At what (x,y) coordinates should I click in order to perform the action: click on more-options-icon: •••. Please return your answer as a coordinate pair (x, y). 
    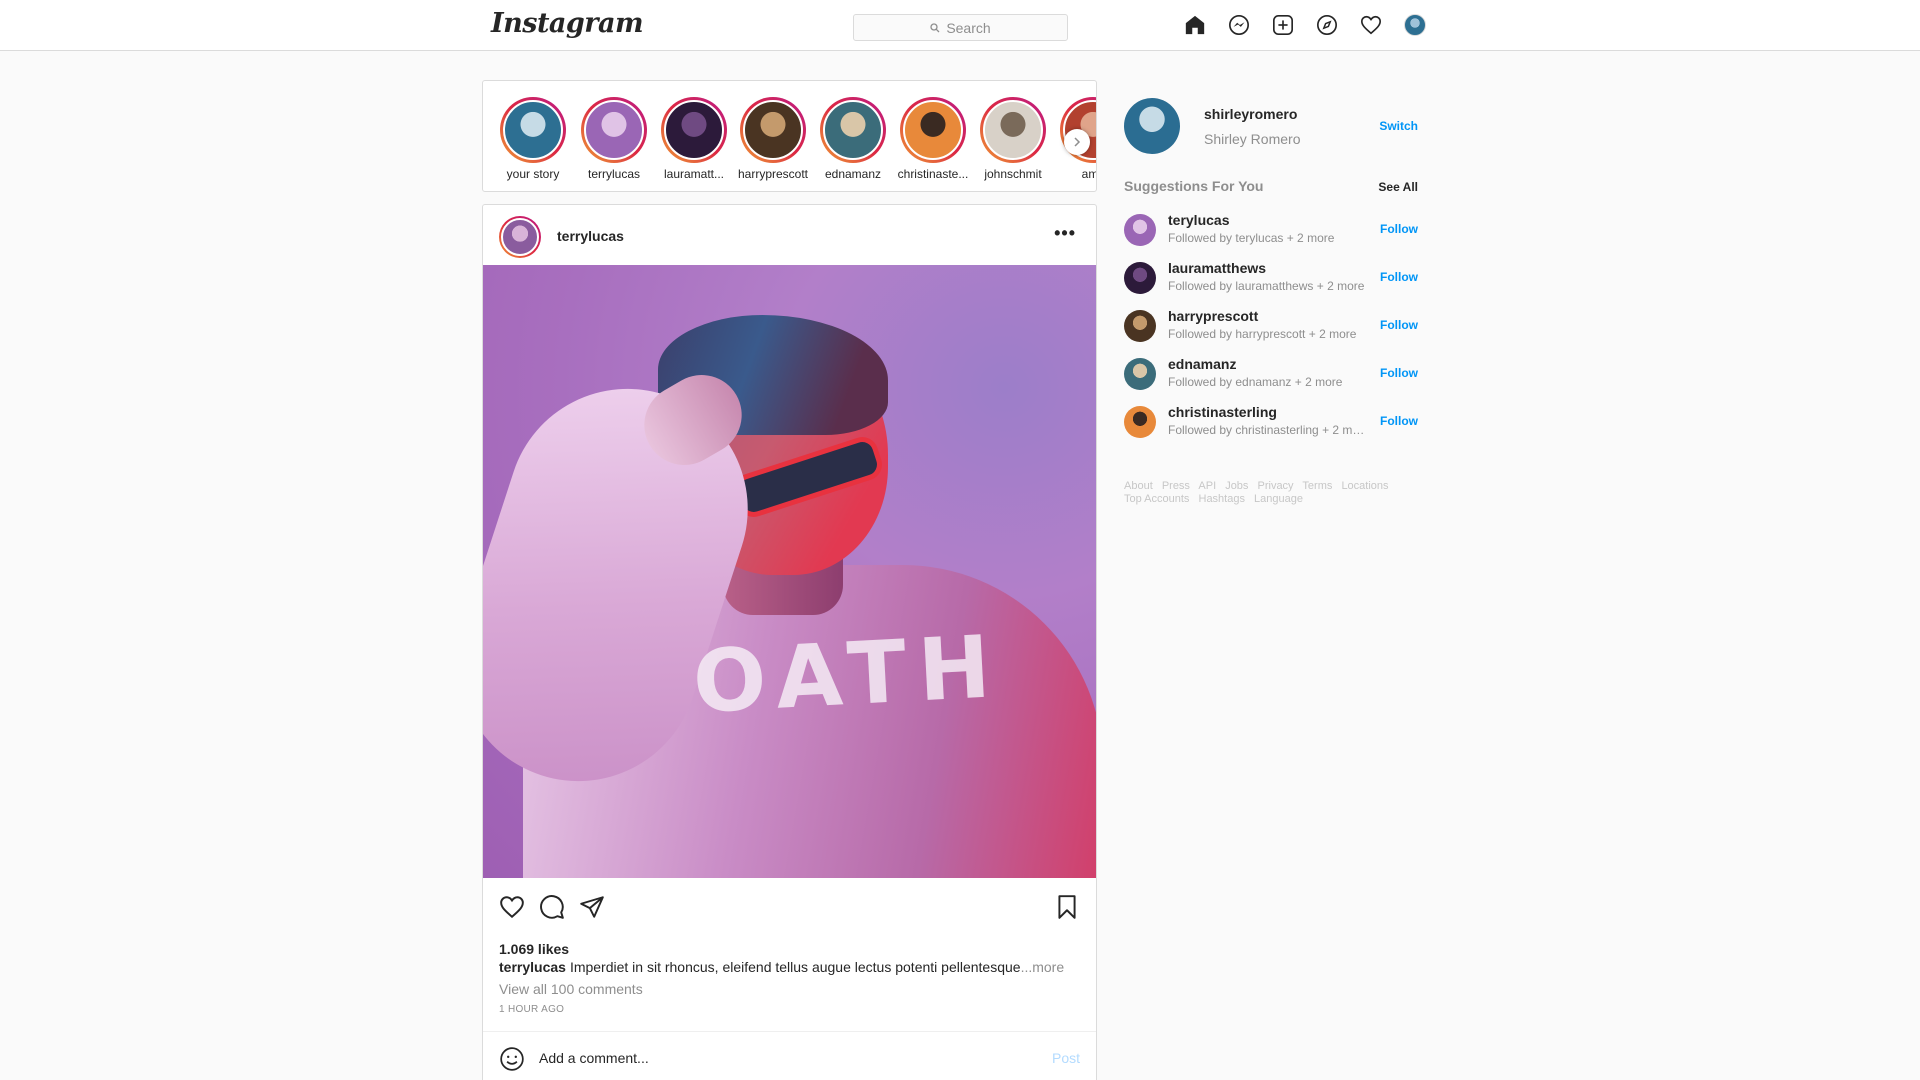
    Looking at the image, I should click on (1065, 233).